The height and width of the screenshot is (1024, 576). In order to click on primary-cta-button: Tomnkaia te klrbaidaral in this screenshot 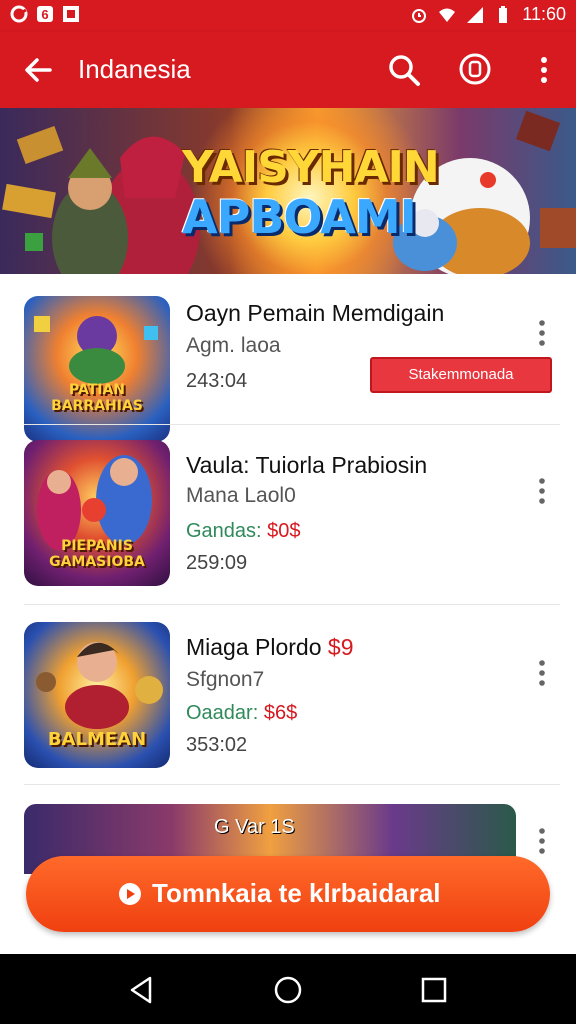, I will do `click(288, 894)`.